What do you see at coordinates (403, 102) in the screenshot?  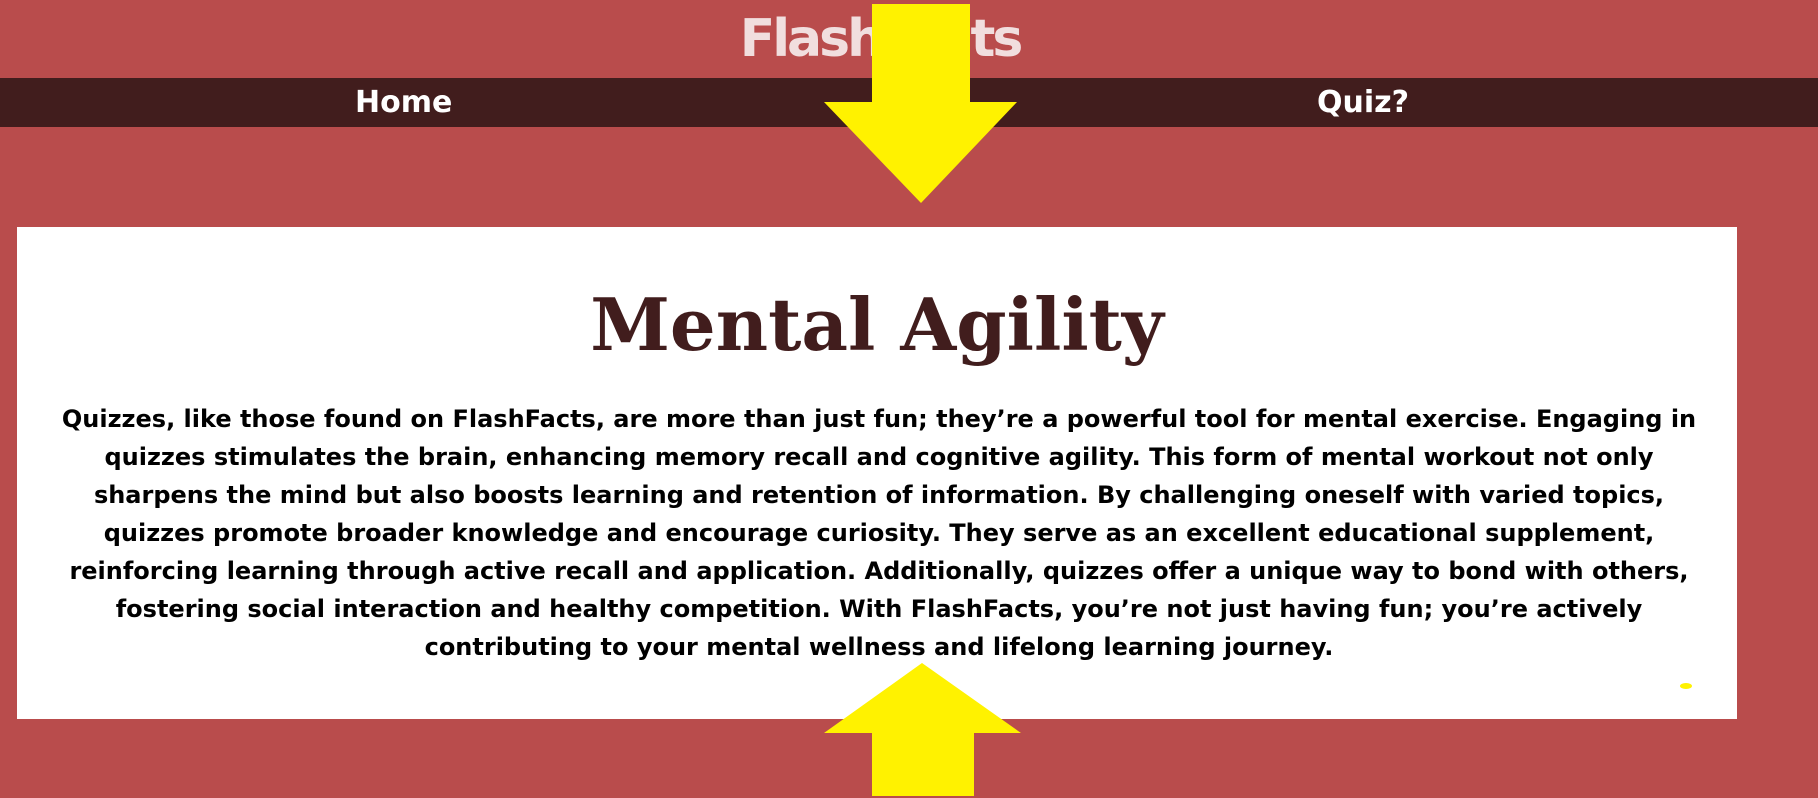 I see `nav-link-home: Home` at bounding box center [403, 102].